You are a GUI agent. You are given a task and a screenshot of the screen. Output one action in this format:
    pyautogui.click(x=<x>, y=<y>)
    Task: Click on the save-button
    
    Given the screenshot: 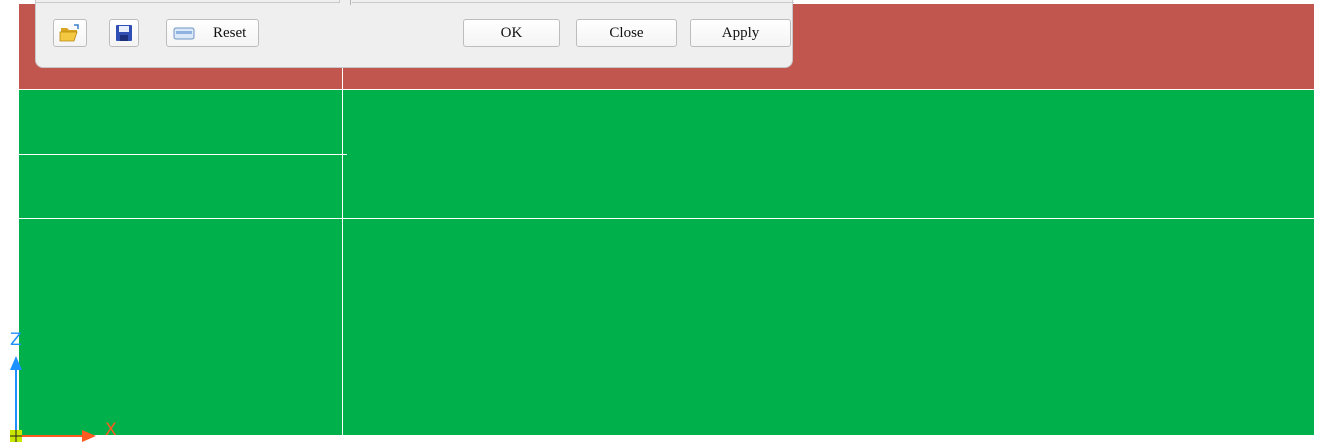 What is the action you would take?
    pyautogui.click(x=124, y=33)
    